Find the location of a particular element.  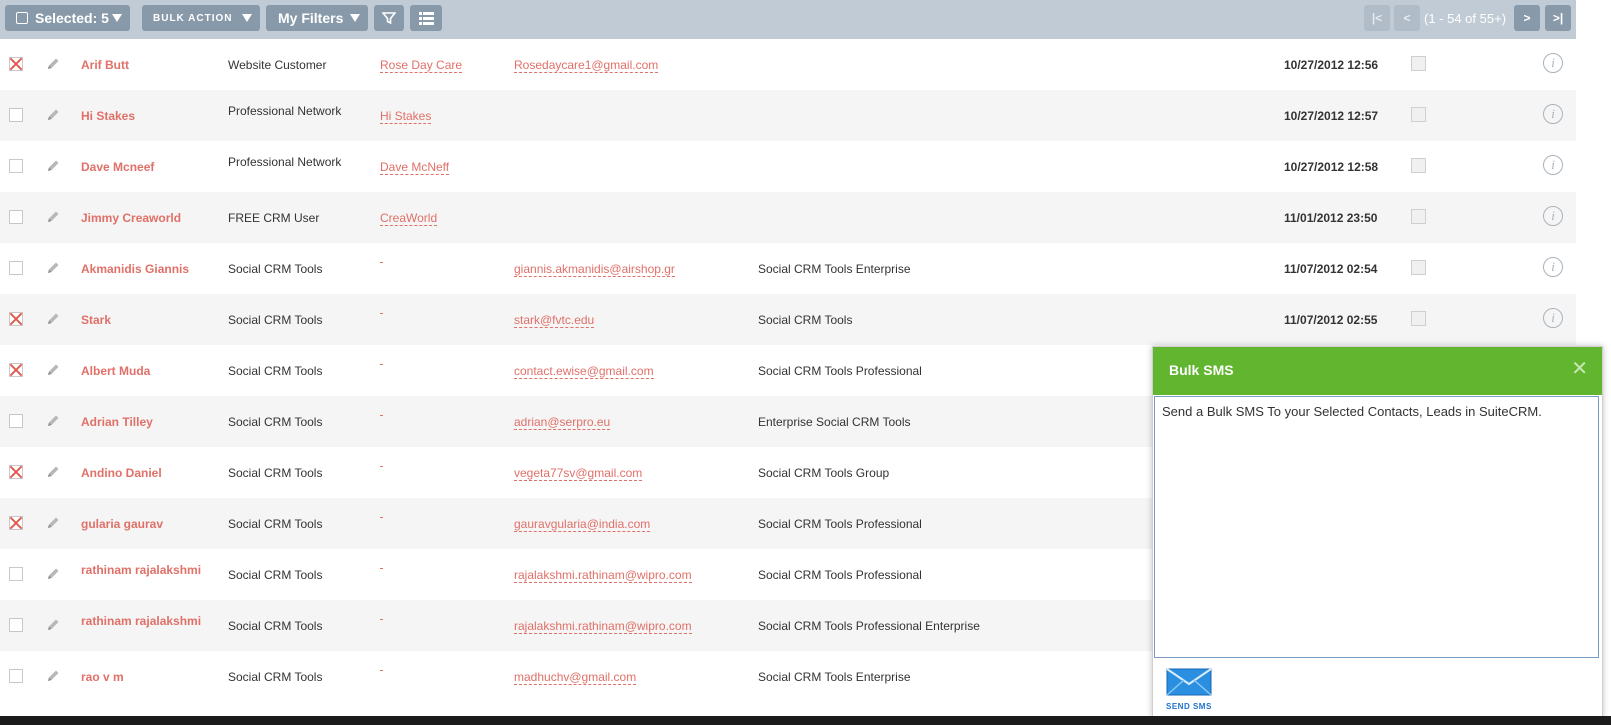

email-link: Rosedaycare1@gmail.com is located at coordinates (586, 65).